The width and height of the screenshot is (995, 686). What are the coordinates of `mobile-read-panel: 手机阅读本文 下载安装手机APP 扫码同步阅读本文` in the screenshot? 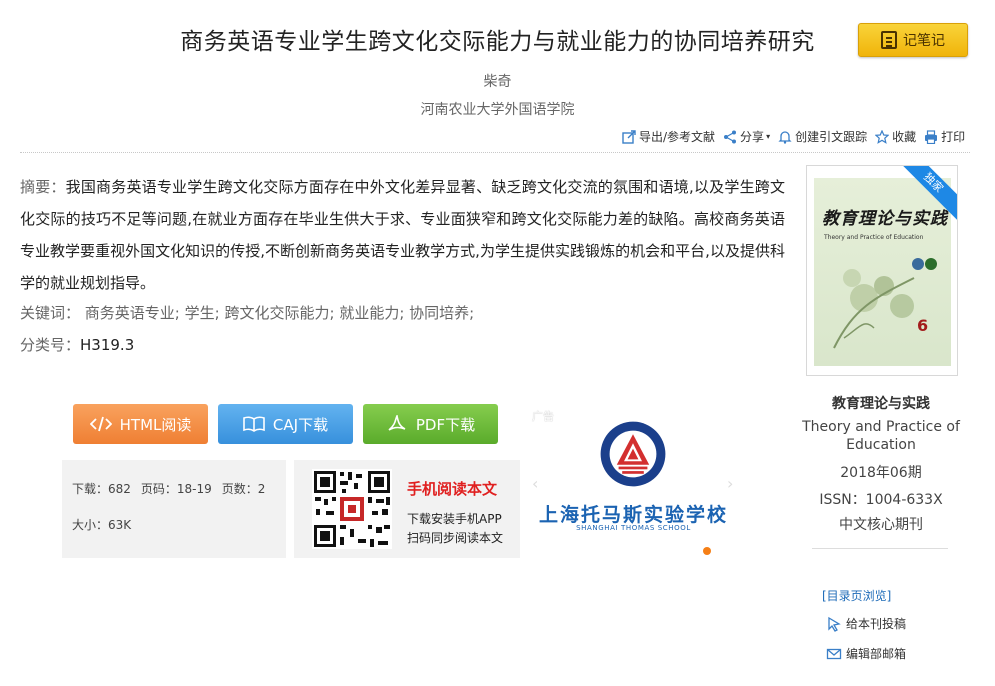 It's located at (407, 509).